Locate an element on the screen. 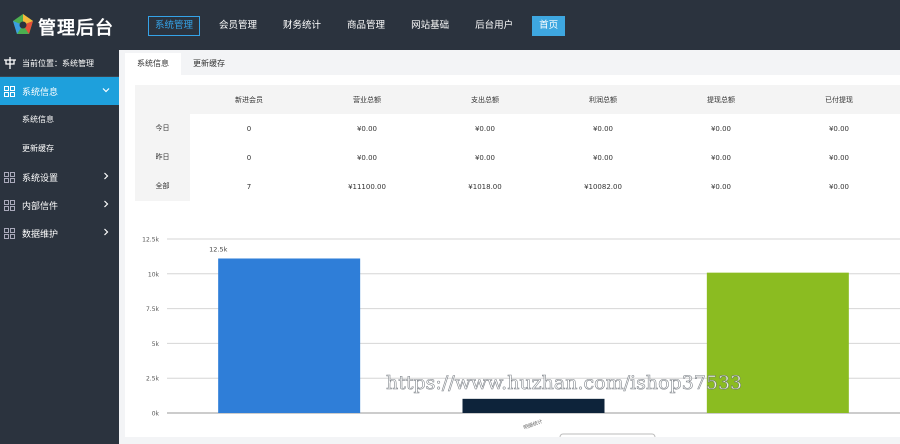 The width and height of the screenshot is (900, 444). stats-col-header: 利润总额 is located at coordinates (603, 99).